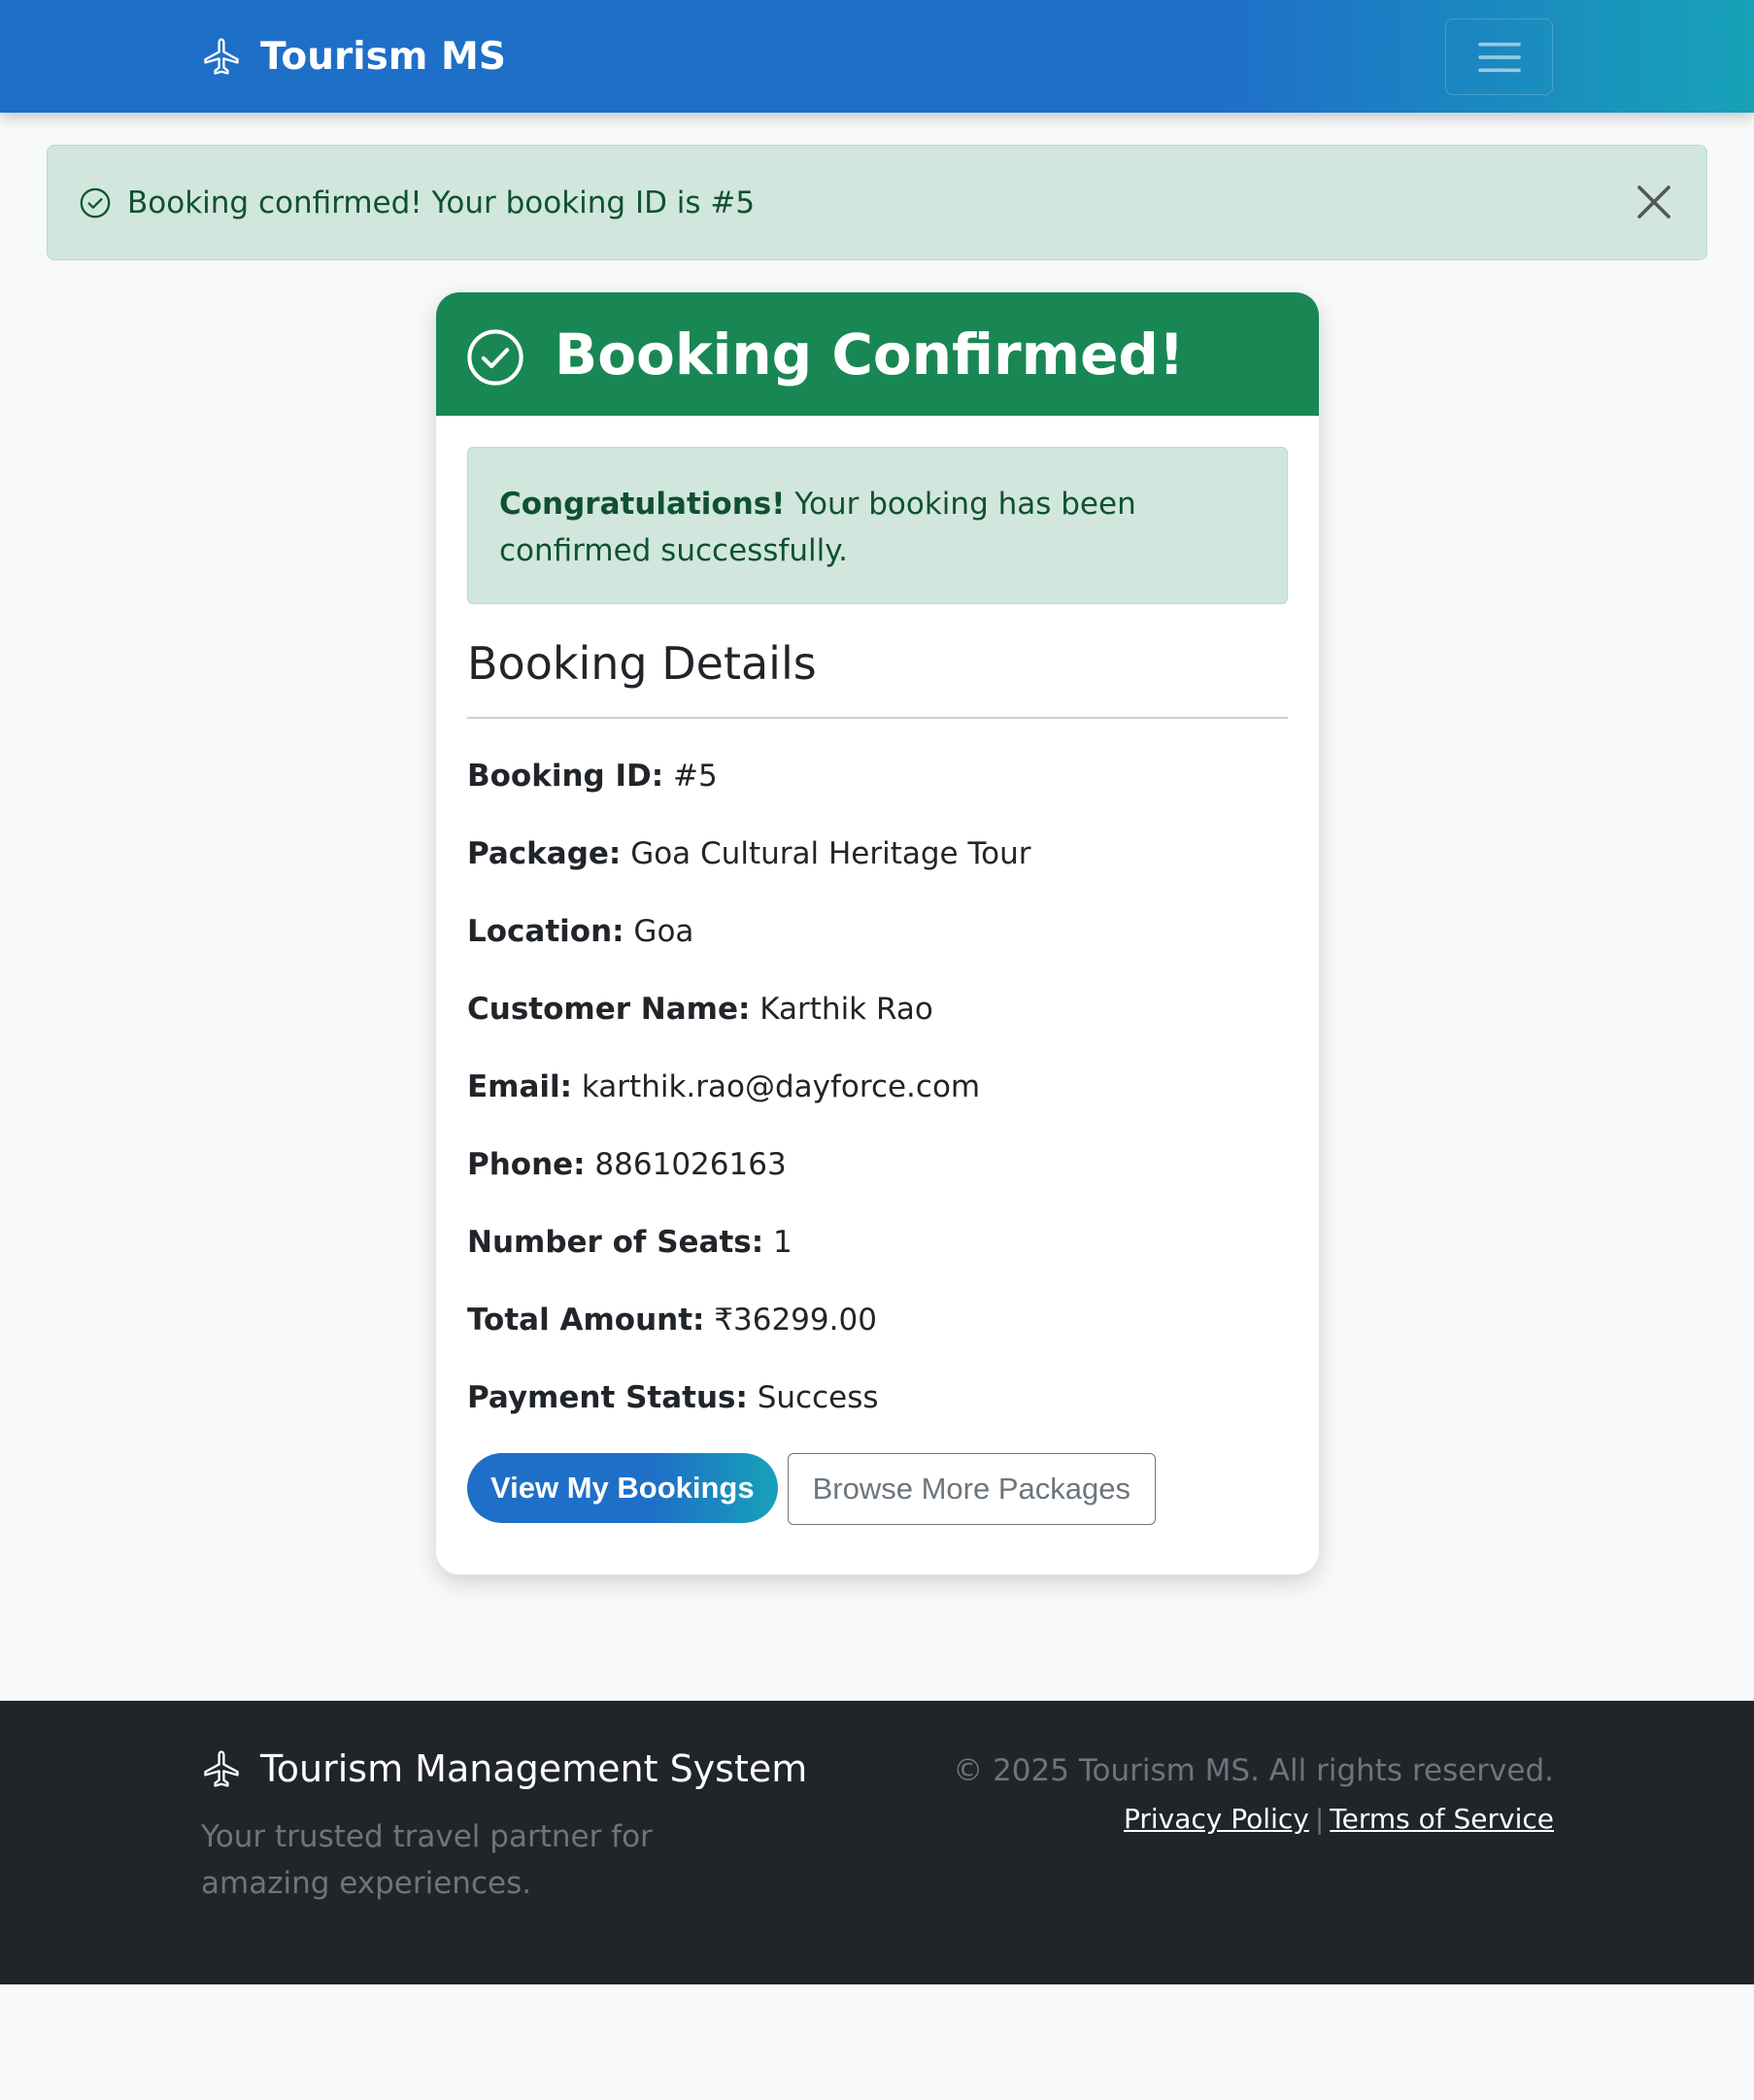 The width and height of the screenshot is (1754, 2100). I want to click on success-alert: Booking confirmed! Your booking ID is #5, so click(877, 202).